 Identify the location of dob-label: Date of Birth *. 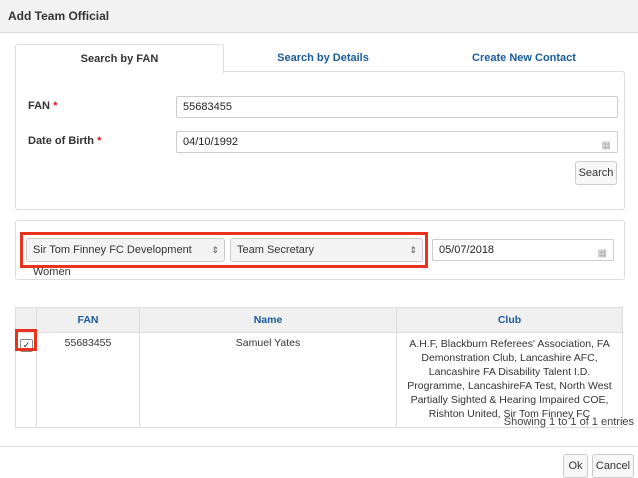
(64, 141).